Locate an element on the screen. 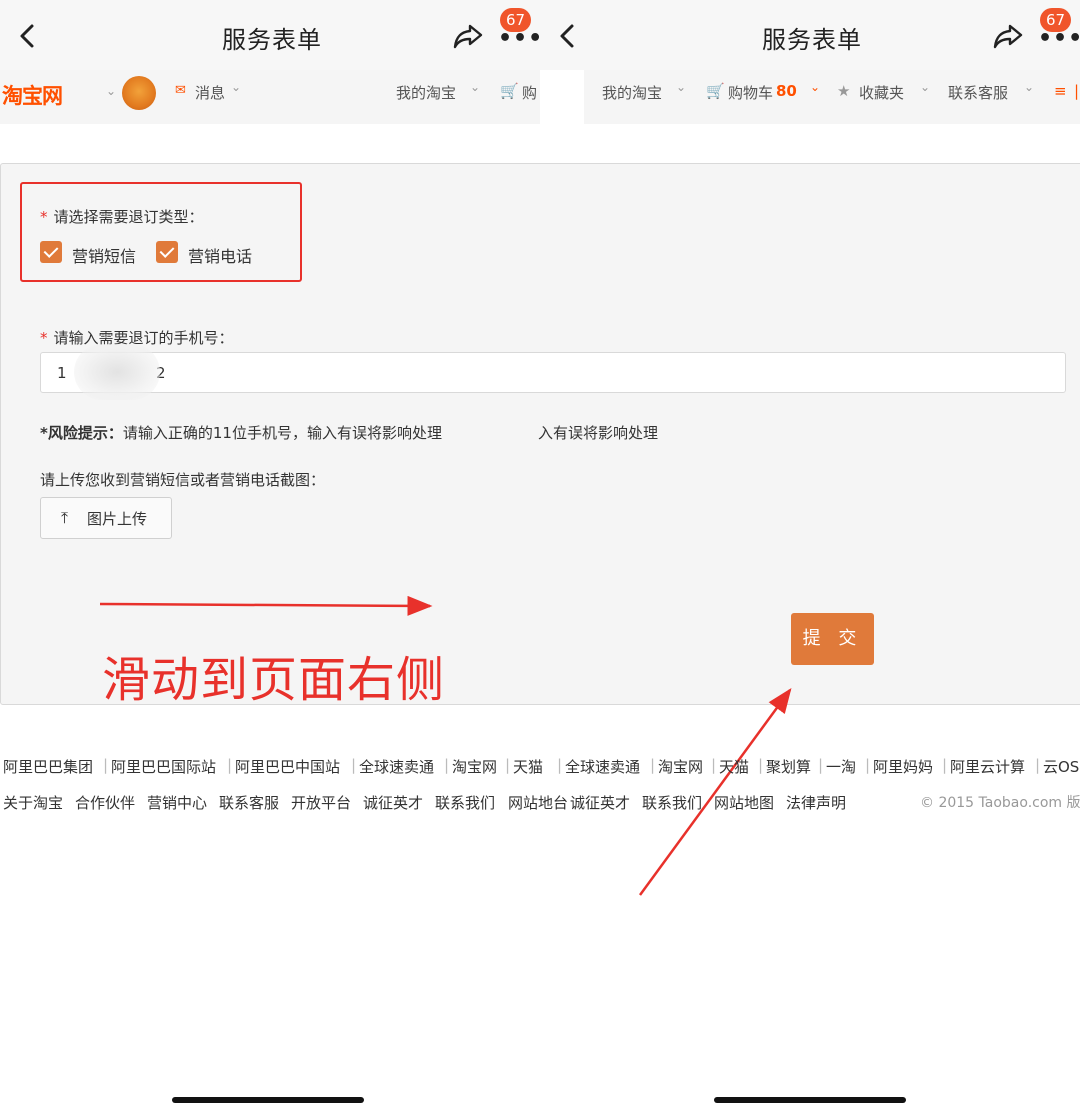 Image resolution: width=1080 pixels, height=1114 pixels. footer-link: 阿里妈妈 is located at coordinates (903, 766).